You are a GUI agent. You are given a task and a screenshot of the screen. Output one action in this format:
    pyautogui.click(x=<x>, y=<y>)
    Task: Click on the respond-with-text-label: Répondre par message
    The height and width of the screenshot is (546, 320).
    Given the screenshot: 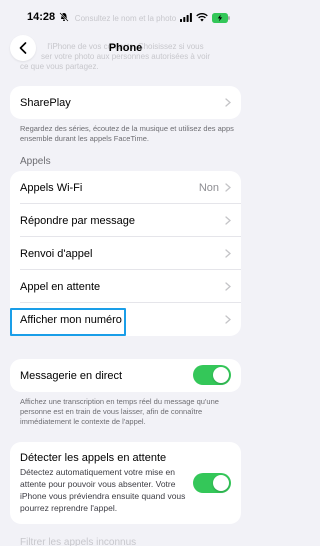 What is the action you would take?
    pyautogui.click(x=77, y=220)
    